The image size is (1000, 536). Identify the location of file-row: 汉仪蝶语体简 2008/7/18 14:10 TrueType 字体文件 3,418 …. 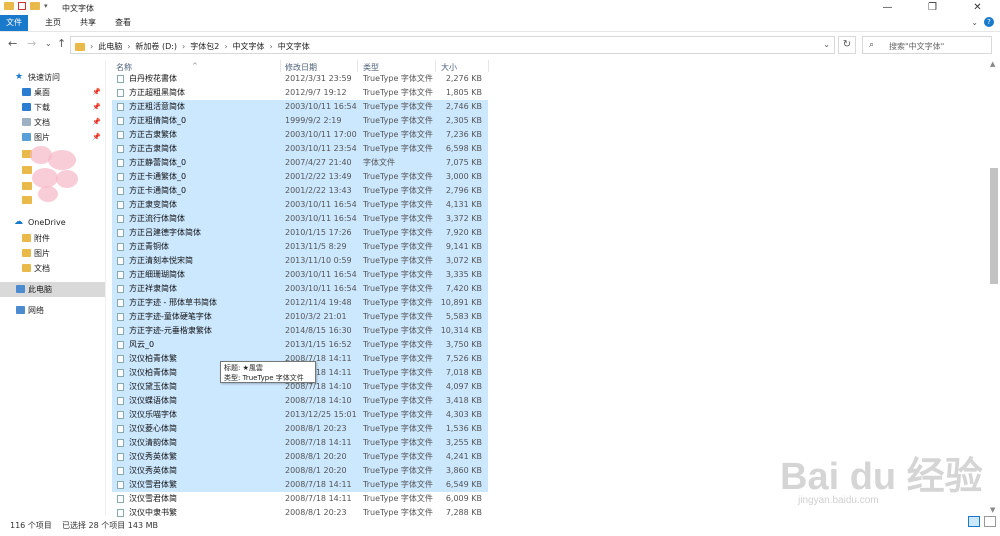
(300, 401).